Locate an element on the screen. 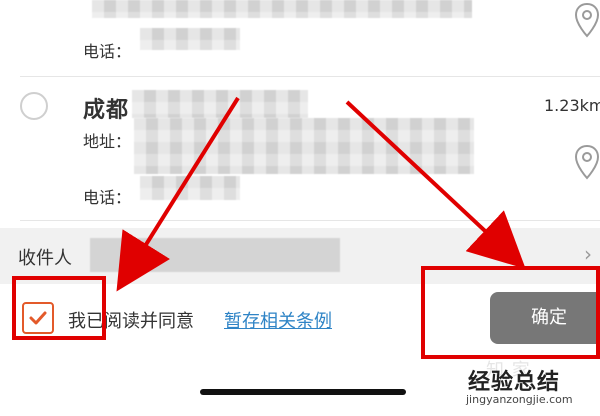 The image size is (600, 416). phone-blur is located at coordinates (190, 188).